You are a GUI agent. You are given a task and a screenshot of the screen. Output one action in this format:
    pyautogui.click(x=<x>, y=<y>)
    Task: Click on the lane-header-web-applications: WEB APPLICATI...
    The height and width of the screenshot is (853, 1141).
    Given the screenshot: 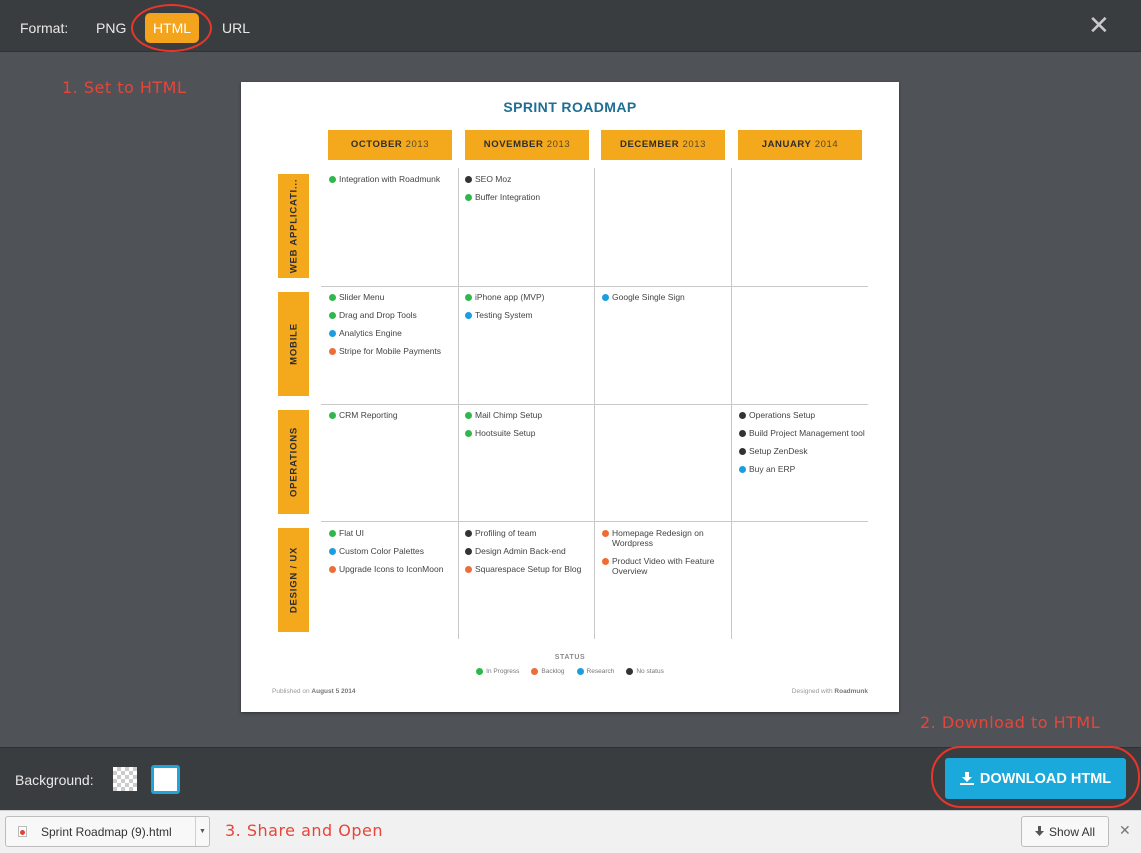 What is the action you would take?
    pyautogui.click(x=293, y=226)
    